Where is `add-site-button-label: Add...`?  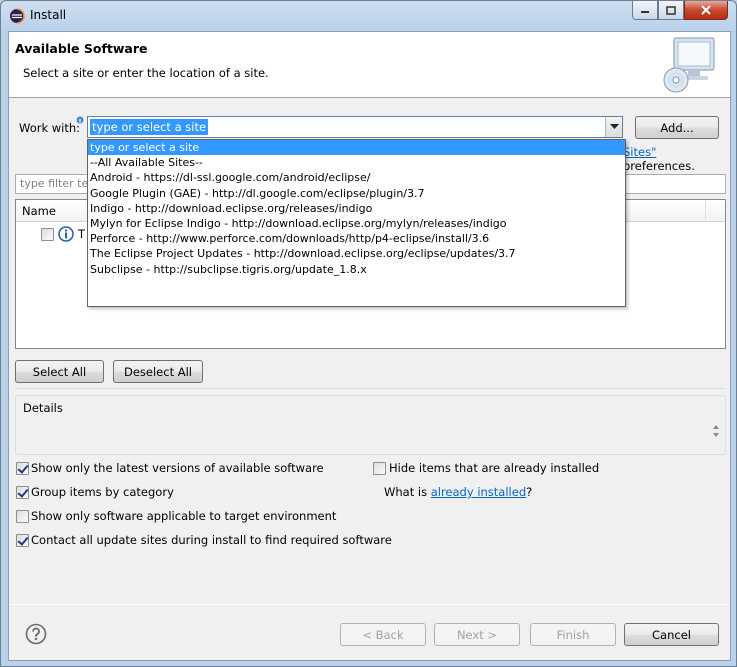 add-site-button-label: Add... is located at coordinates (677, 127).